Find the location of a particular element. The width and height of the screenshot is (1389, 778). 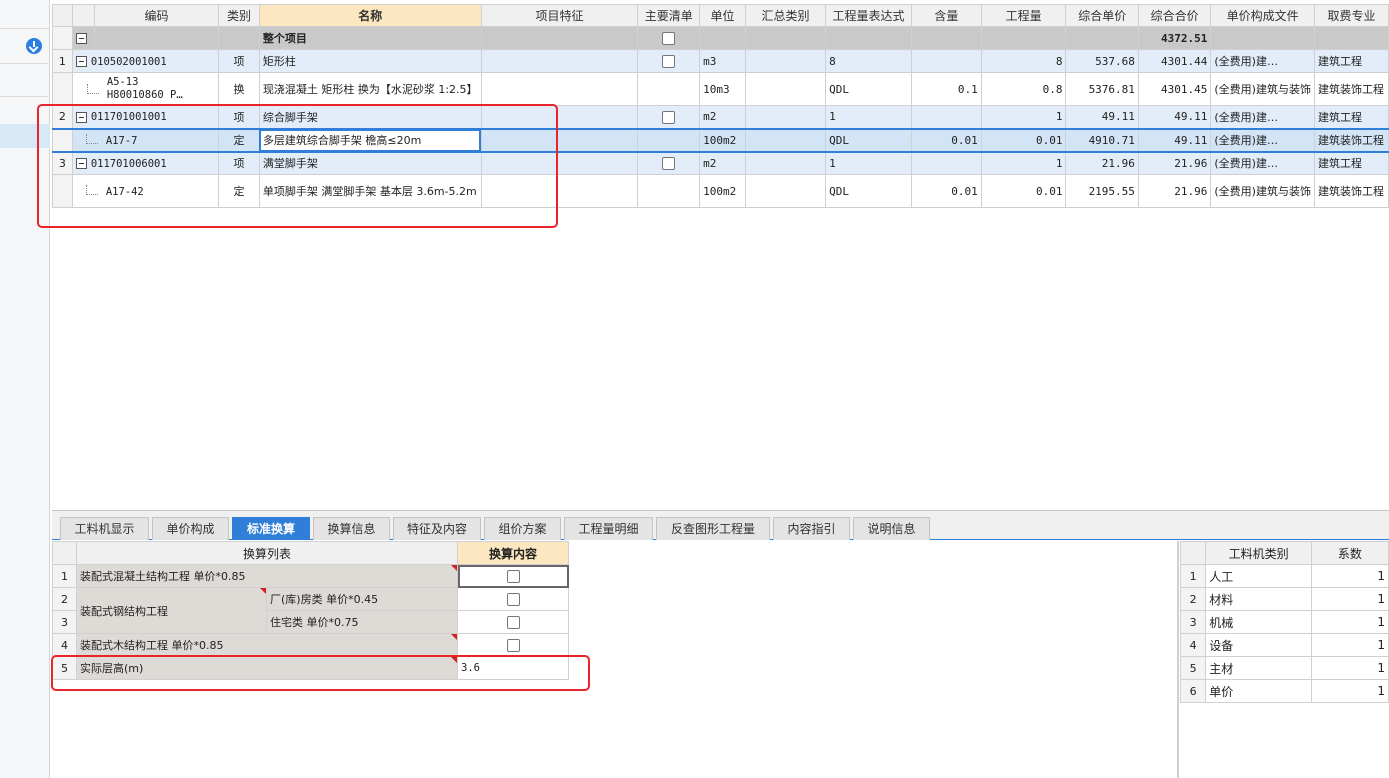

tab-content-guide: 内容指引 is located at coordinates (811, 528).